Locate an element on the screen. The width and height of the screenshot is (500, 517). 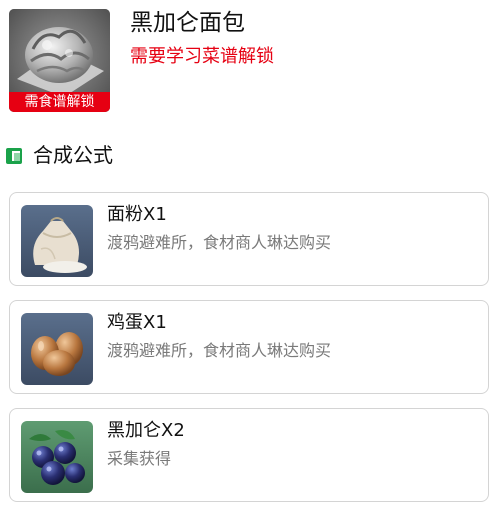
flour-sack-icon is located at coordinates (57, 241).